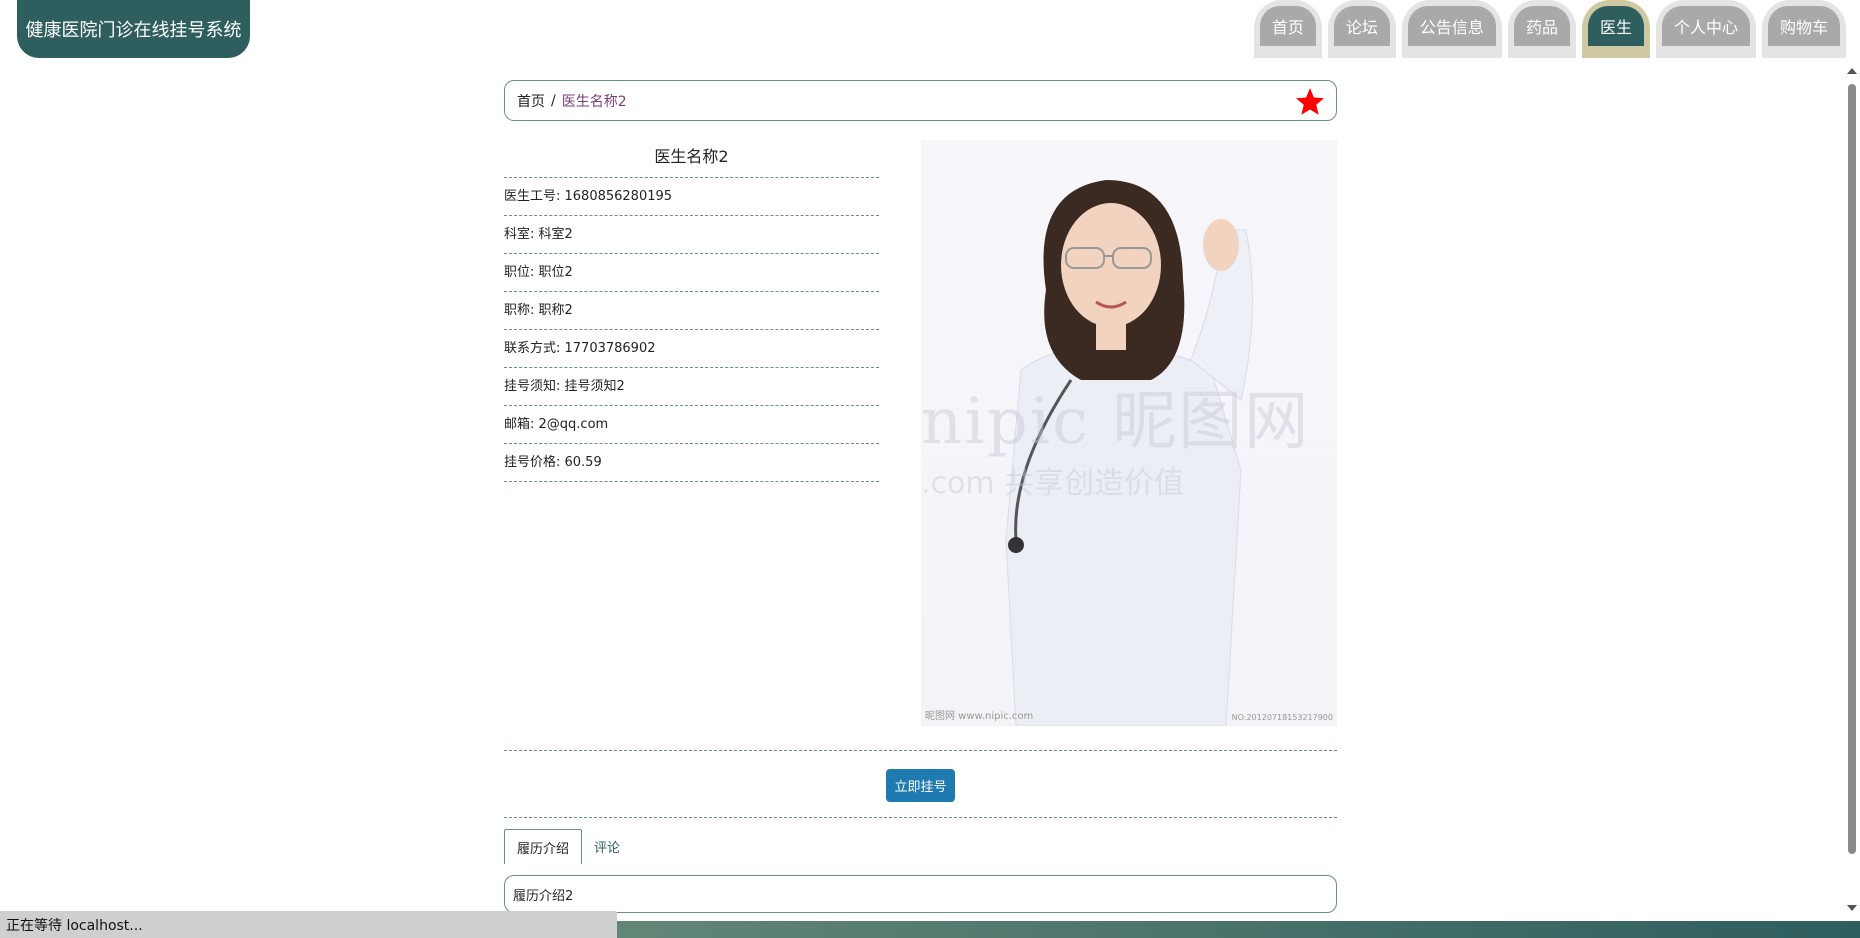 The width and height of the screenshot is (1860, 938). What do you see at coordinates (920, 894) in the screenshot?
I see `tab-content-panel: 履历介绍2` at bounding box center [920, 894].